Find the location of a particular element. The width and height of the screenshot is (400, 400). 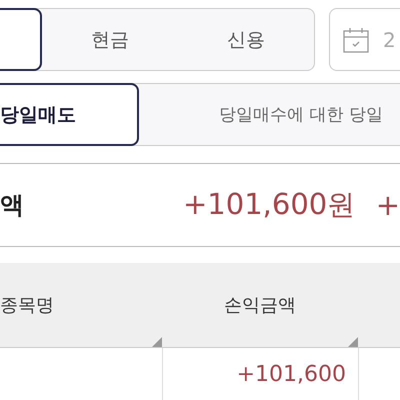

summary-label: 액 is located at coordinates (12, 205).